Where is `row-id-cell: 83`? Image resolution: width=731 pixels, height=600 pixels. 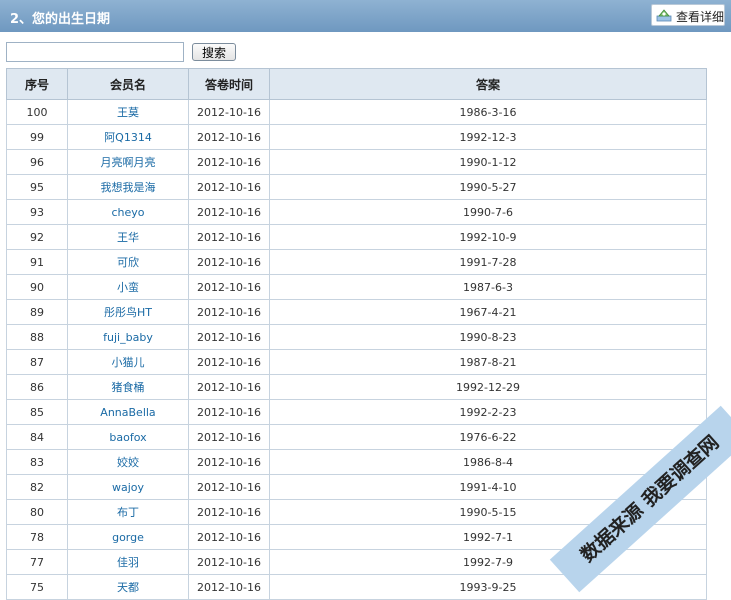
row-id-cell: 83 is located at coordinates (37, 462).